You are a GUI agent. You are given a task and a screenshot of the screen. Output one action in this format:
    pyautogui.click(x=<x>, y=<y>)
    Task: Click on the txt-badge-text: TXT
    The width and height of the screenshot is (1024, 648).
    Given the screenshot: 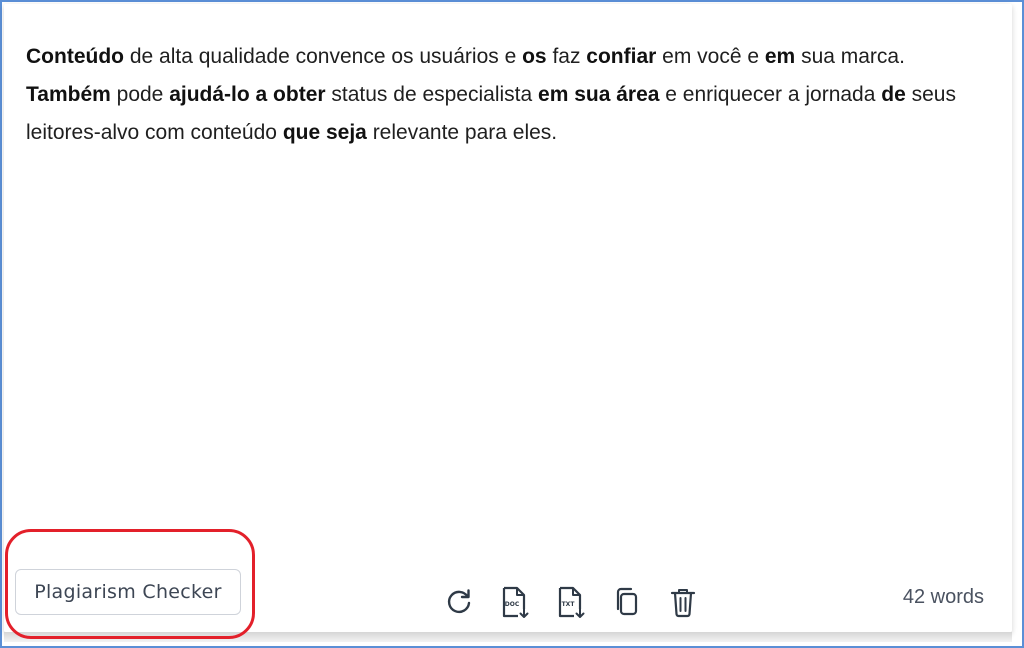 What is the action you would take?
    pyautogui.click(x=569, y=604)
    